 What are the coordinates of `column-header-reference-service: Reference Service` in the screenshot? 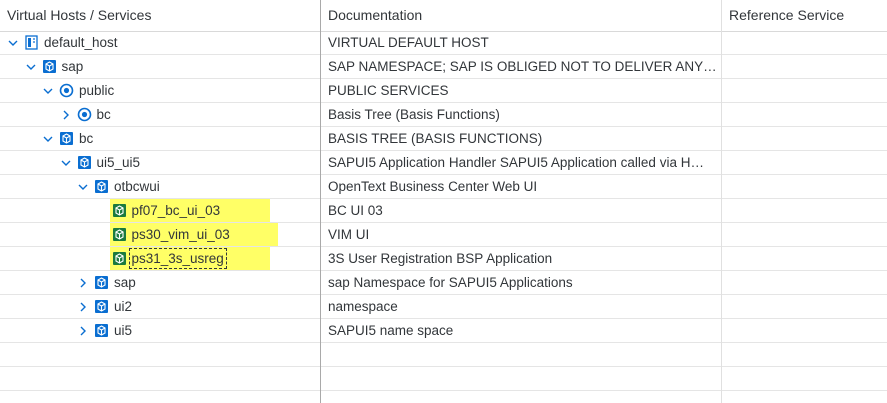 It's located at (804, 15).